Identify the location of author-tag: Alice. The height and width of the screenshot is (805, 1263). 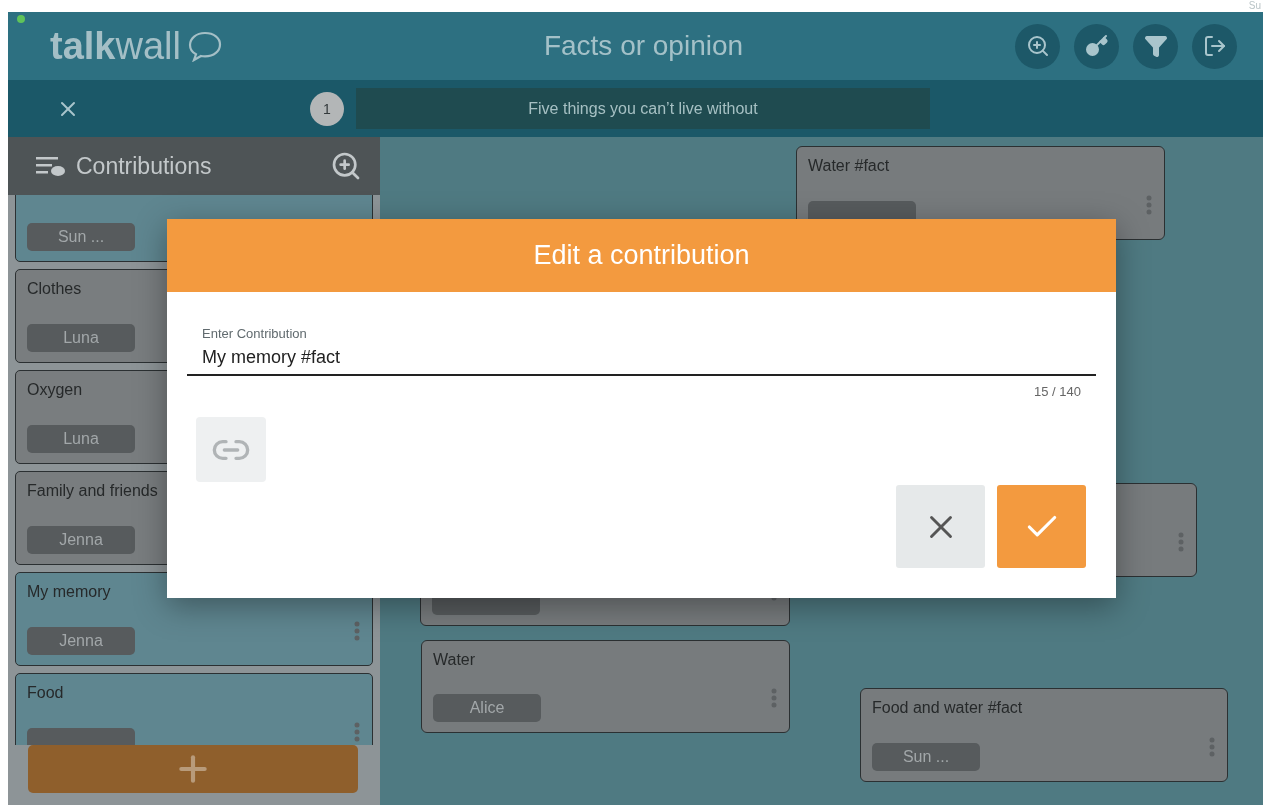
(487, 708).